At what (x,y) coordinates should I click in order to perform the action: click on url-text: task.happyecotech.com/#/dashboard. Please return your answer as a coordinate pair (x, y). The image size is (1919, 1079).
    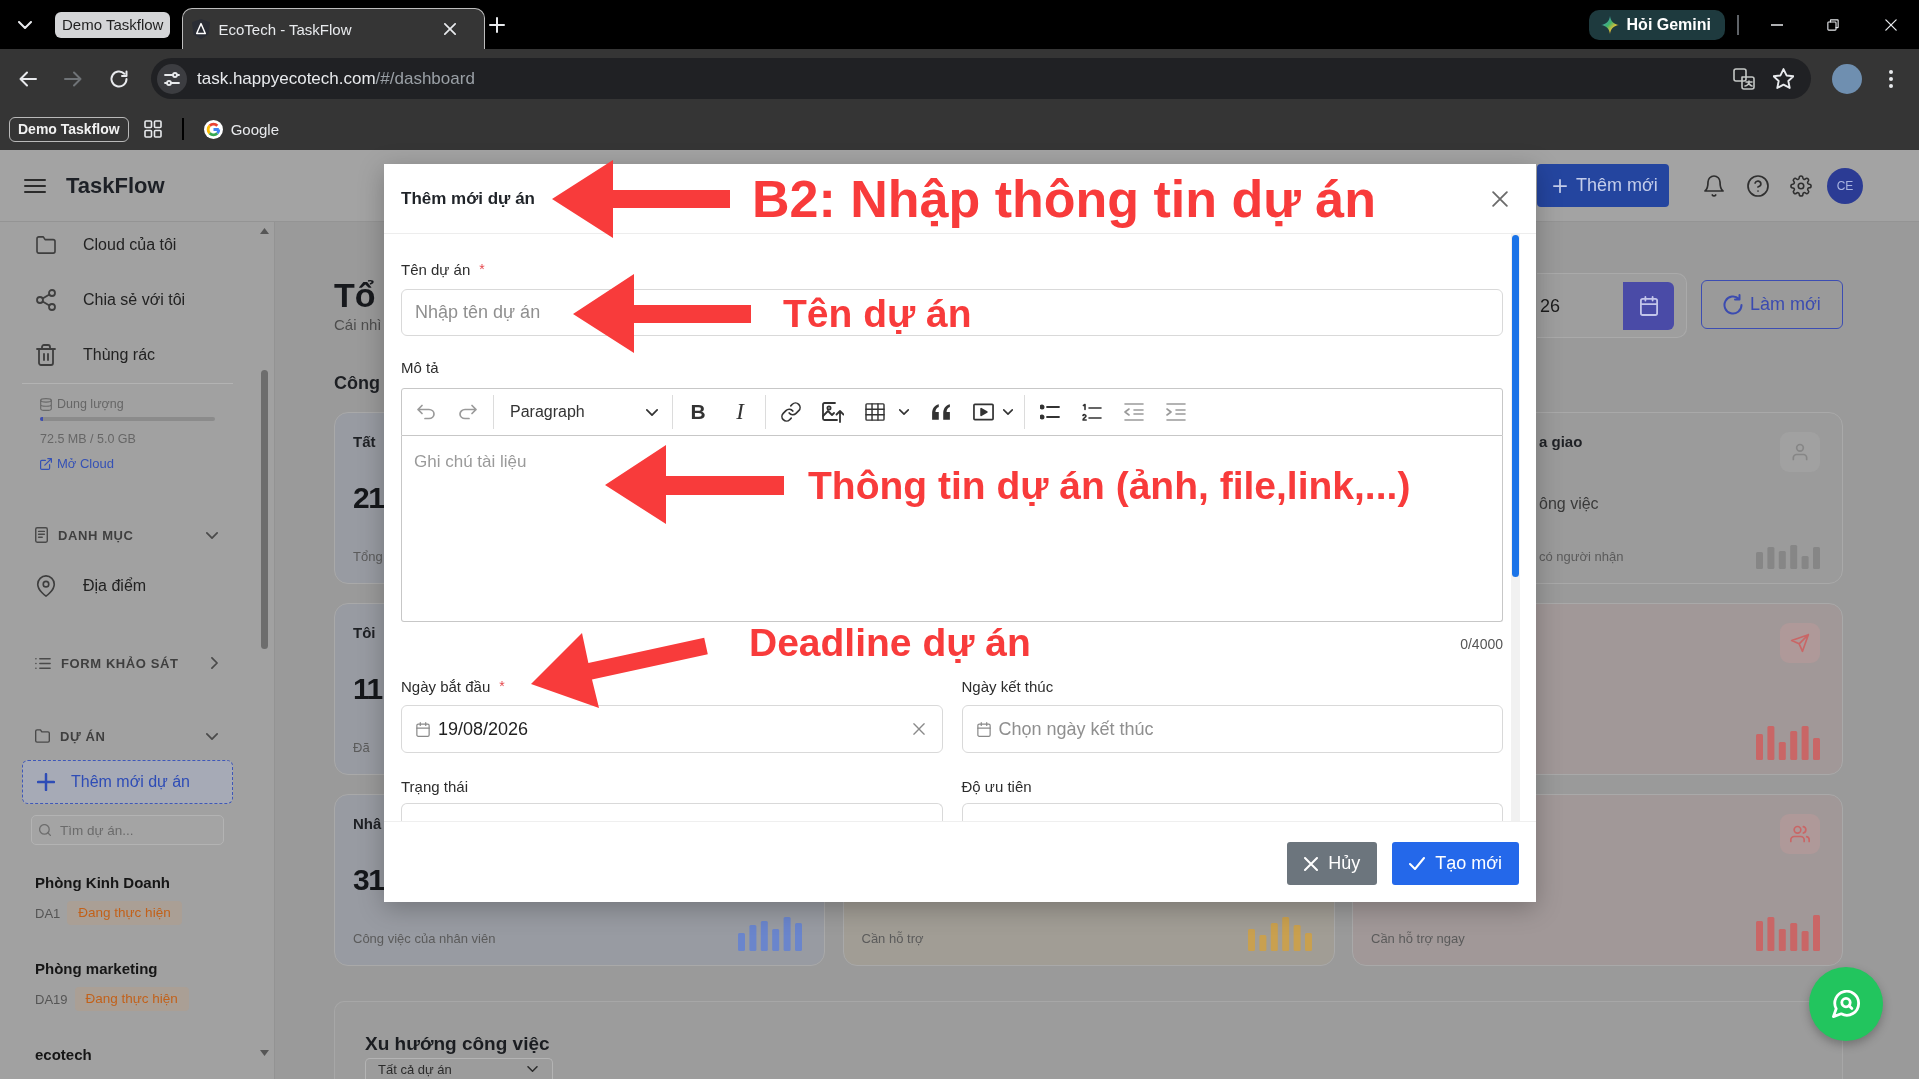
    Looking at the image, I should click on (336, 78).